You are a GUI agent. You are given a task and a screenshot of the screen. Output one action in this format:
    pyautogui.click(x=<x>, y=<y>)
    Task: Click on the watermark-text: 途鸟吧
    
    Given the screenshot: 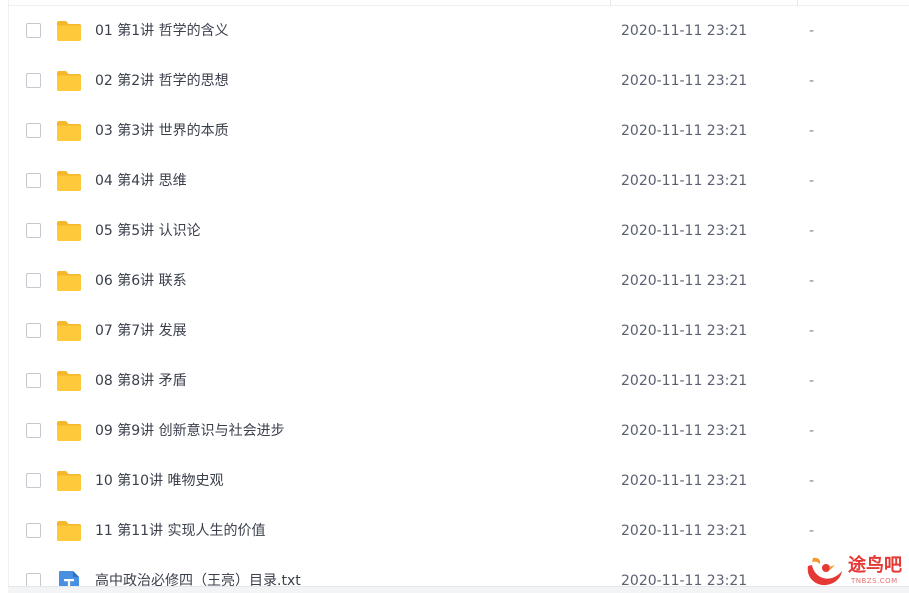 What is the action you would take?
    pyautogui.click(x=875, y=565)
    